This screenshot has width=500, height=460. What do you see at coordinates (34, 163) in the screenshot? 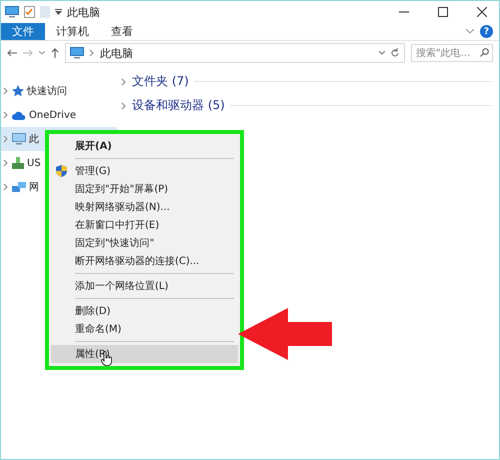
I see `sidebar-label: US` at bounding box center [34, 163].